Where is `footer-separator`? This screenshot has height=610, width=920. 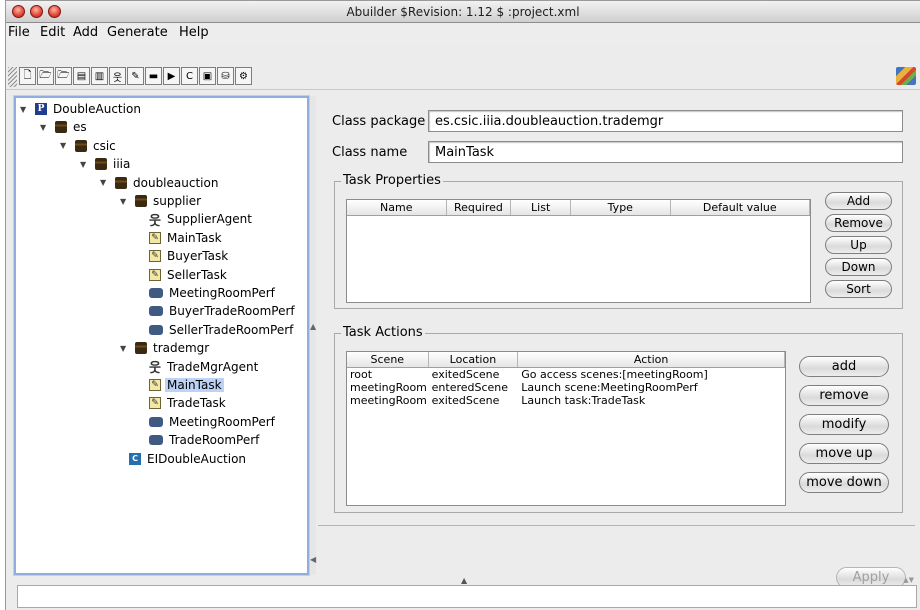
footer-separator is located at coordinates (616, 525).